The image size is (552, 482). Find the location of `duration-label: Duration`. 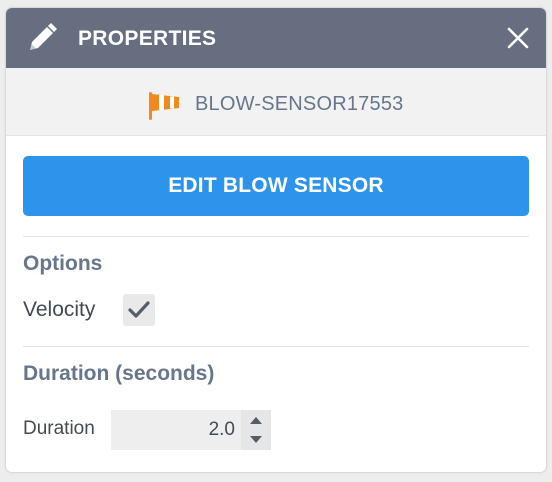

duration-label: Duration is located at coordinates (59, 428).